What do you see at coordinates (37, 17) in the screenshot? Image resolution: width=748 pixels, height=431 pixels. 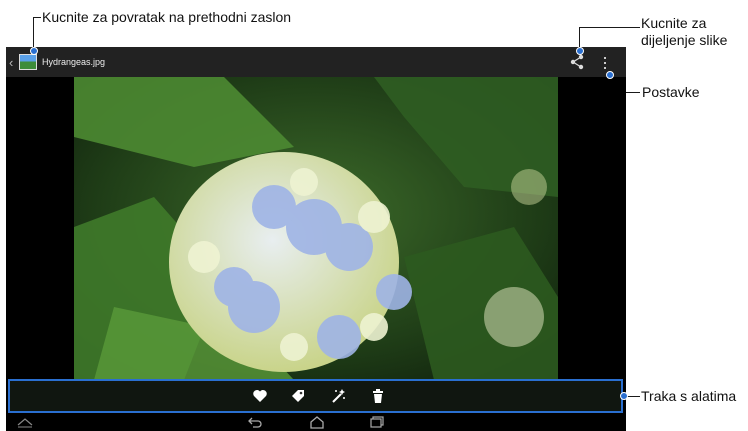 I see `callout-back-line-h` at bounding box center [37, 17].